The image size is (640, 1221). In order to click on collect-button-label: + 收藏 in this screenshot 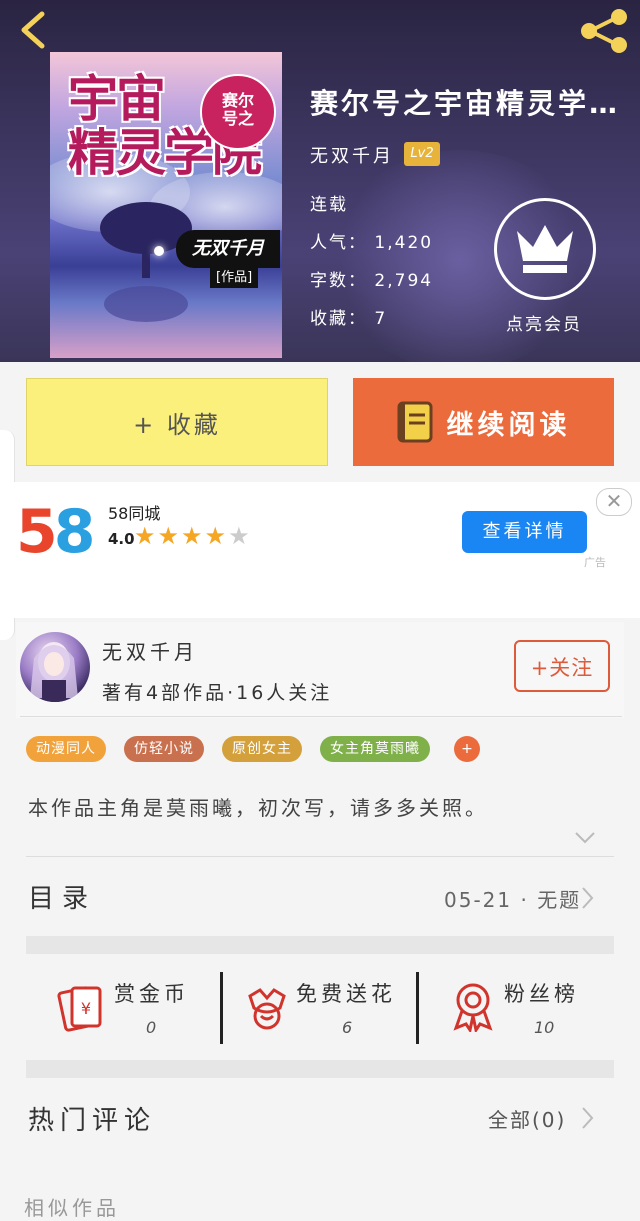, I will do `click(177, 424)`.